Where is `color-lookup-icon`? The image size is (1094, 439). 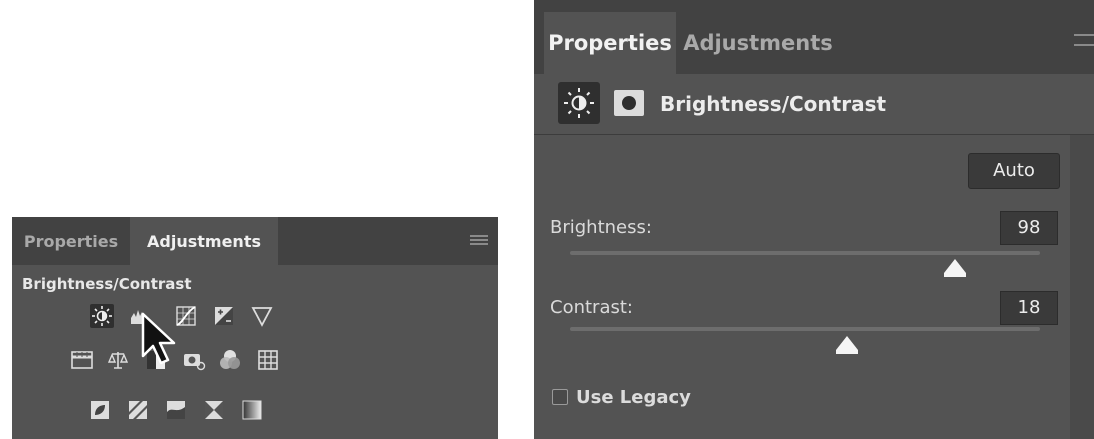
color-lookup-icon is located at coordinates (268, 360).